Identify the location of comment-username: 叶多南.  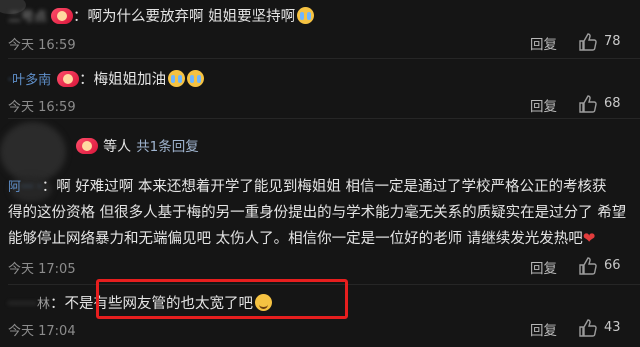
(31, 80).